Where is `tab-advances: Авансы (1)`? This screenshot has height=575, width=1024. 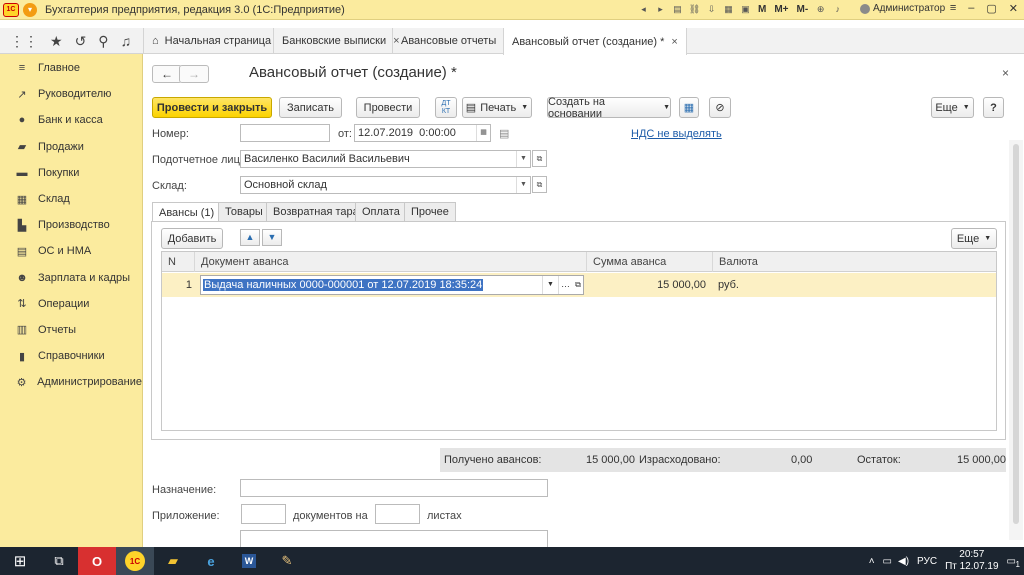
tab-advances: Авансы (1) is located at coordinates (187, 212).